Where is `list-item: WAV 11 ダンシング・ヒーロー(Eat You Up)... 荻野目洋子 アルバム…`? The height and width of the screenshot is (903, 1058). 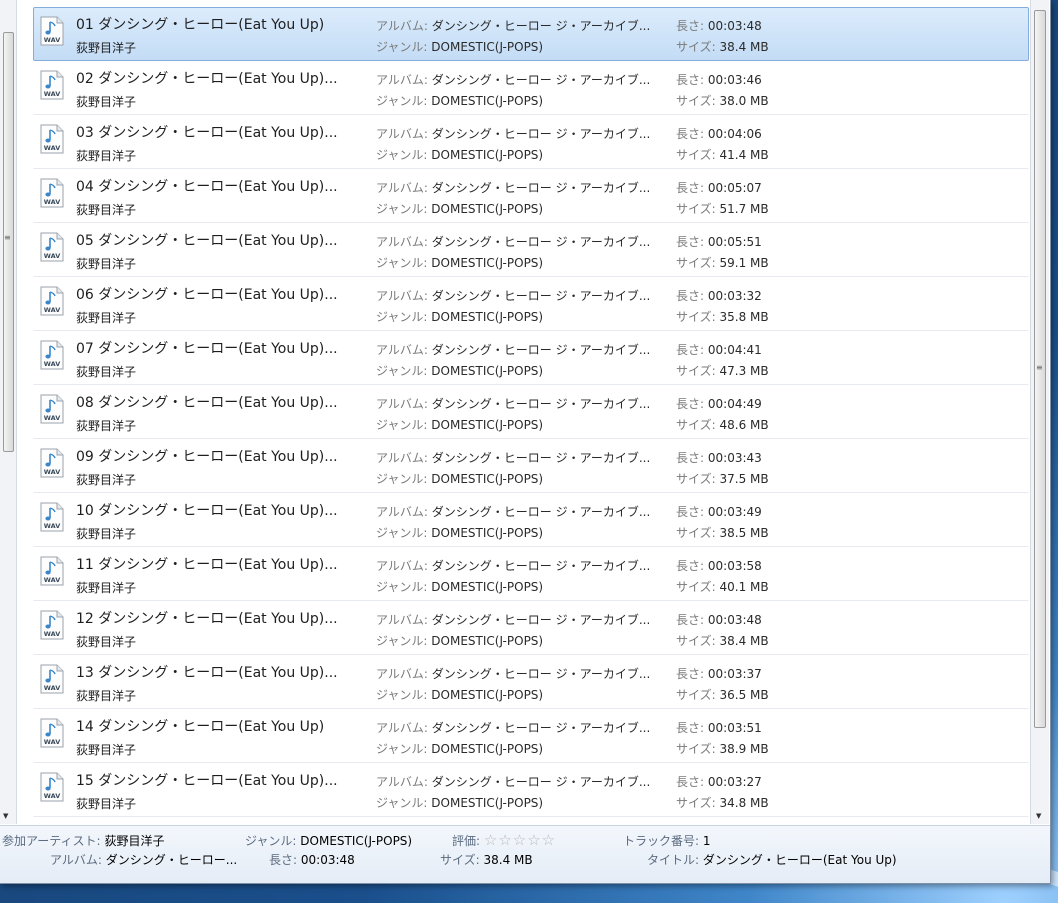 list-item: WAV 11 ダンシング・ヒーロー(Eat You Up)... 荻野目洋子 アルバム… is located at coordinates (531, 574).